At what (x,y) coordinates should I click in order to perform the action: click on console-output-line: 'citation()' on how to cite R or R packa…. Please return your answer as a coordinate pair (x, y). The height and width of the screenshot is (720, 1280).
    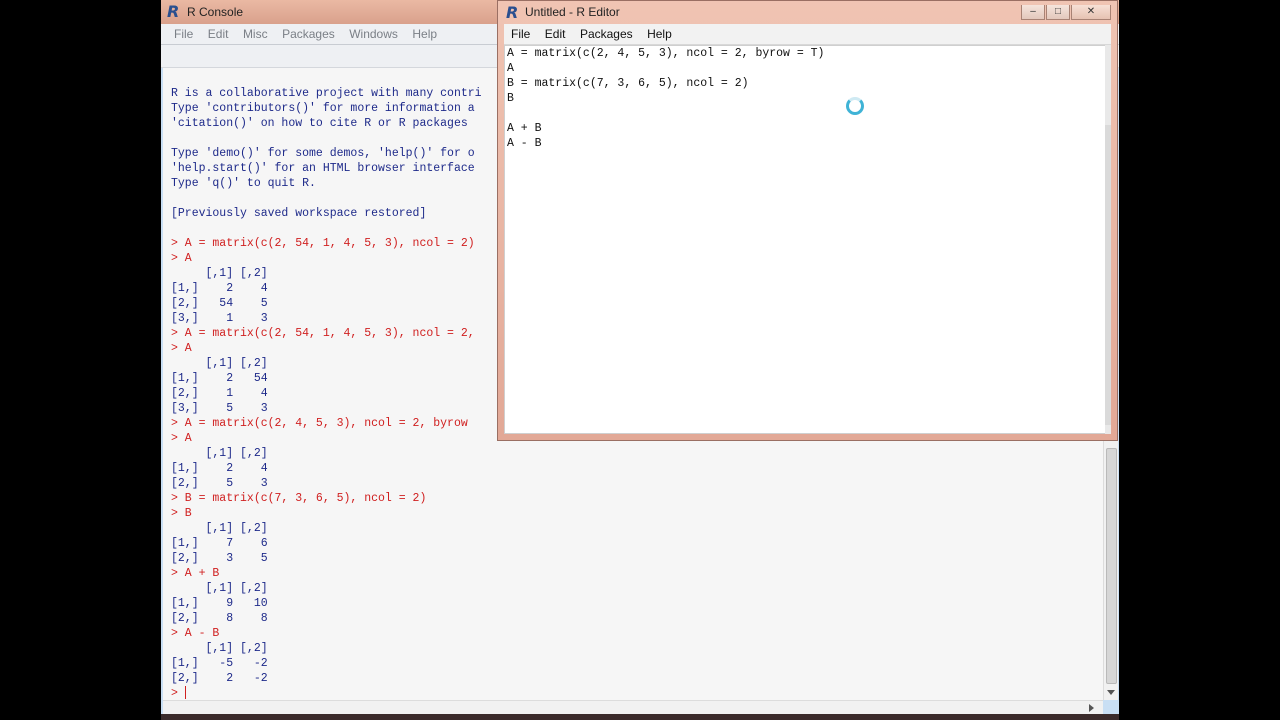
    Looking at the image, I should click on (319, 123).